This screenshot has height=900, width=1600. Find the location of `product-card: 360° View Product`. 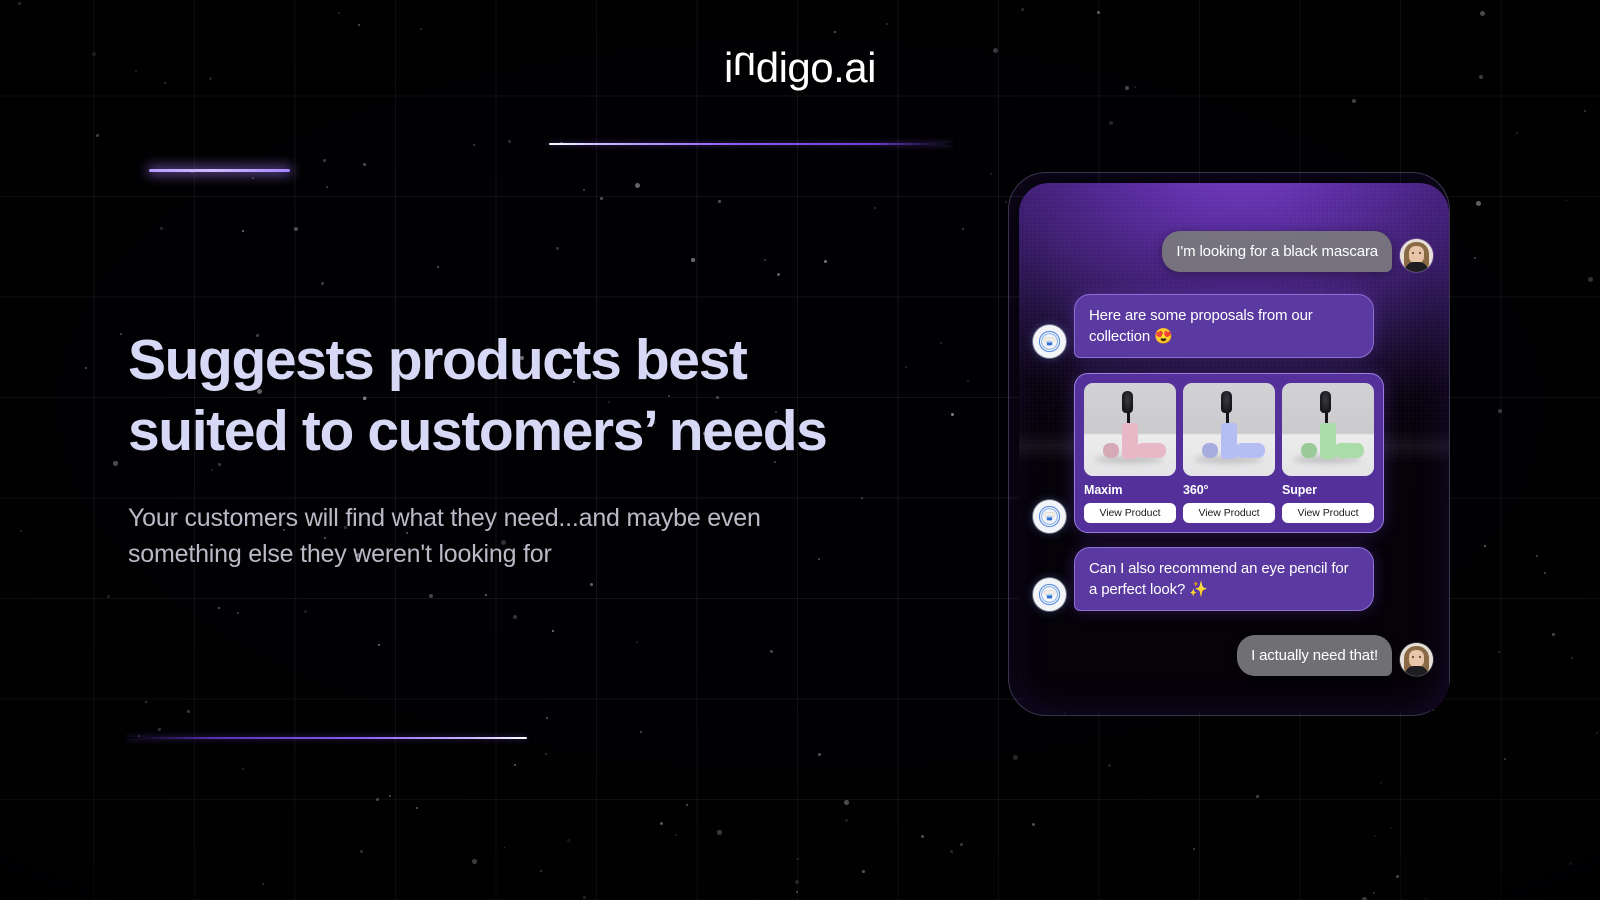

product-card: 360° View Product is located at coordinates (1229, 453).